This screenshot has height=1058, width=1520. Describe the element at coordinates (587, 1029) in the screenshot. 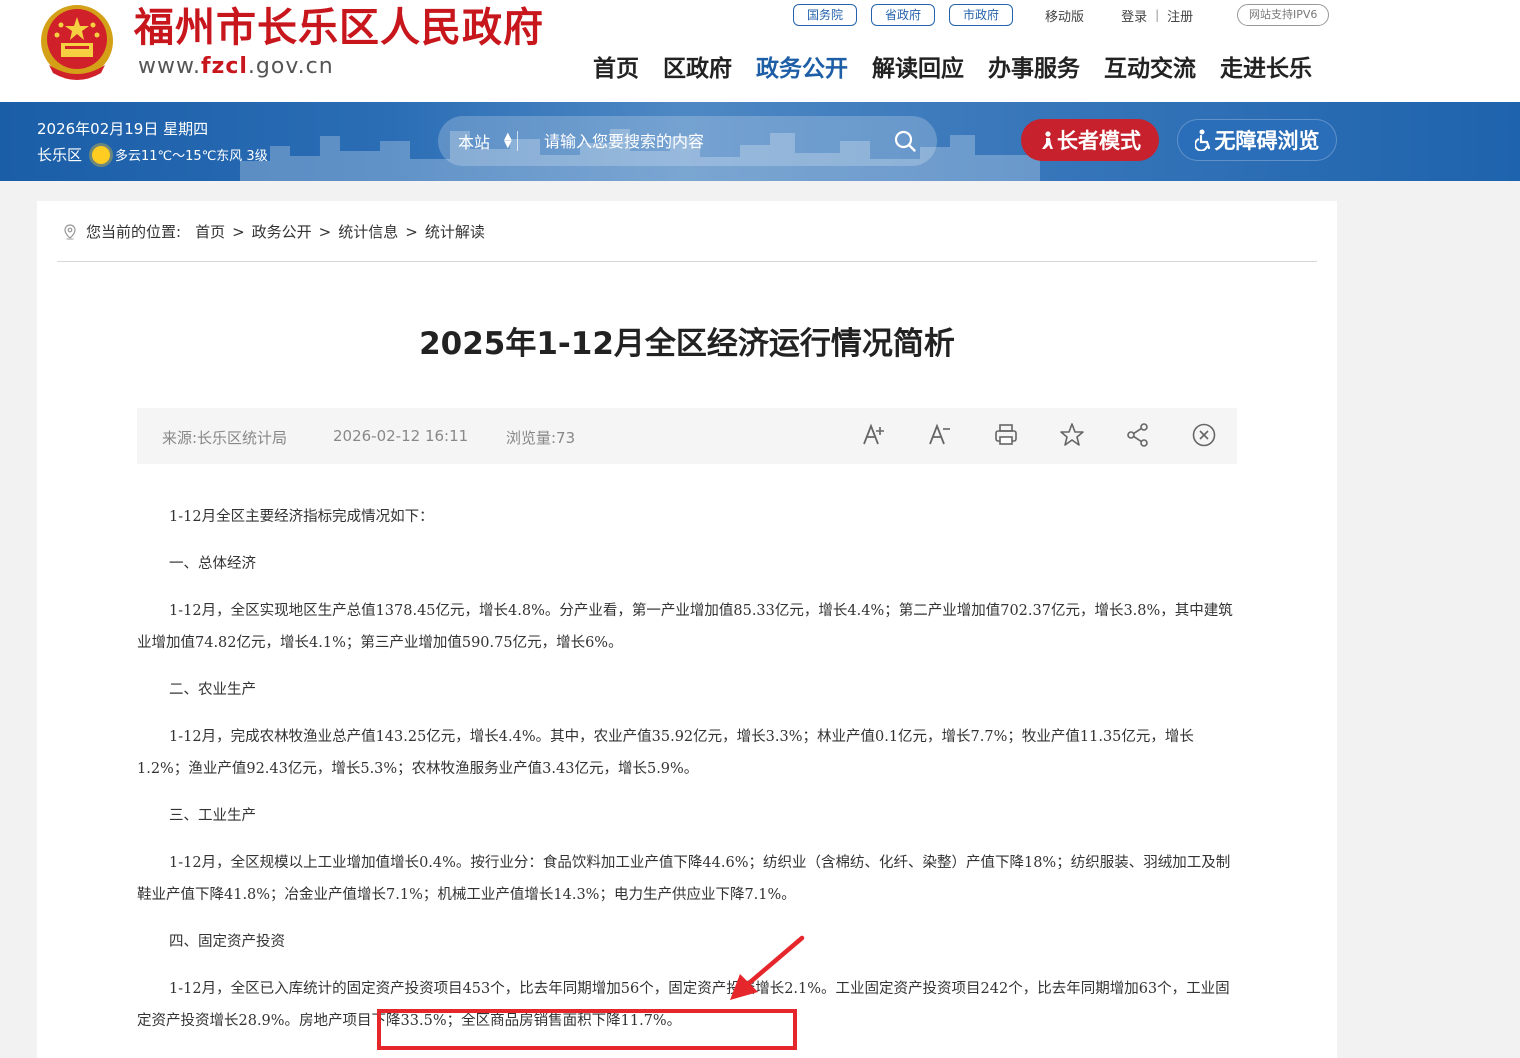

I see `red-highlight-box` at that location.